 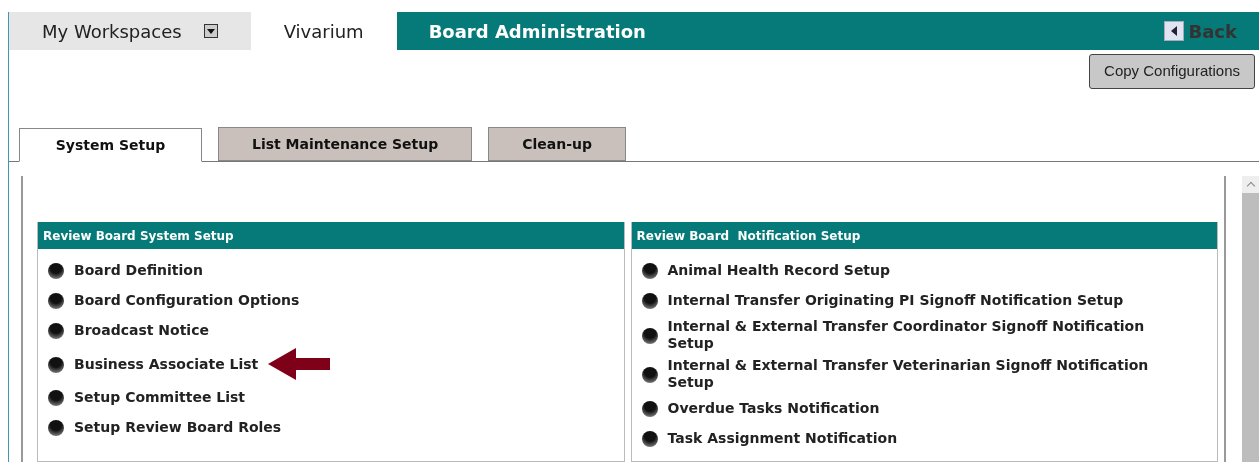 I want to click on setup-link: Task Assignment Notification, so click(x=782, y=438).